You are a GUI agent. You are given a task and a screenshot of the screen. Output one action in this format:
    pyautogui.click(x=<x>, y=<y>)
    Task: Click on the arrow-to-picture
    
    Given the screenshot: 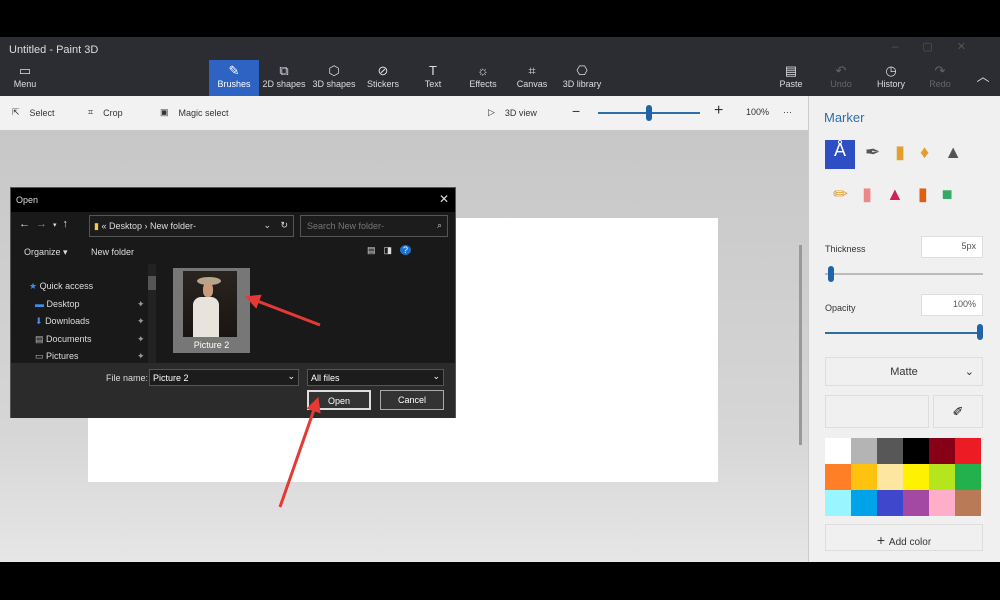 What is the action you would take?
    pyautogui.click(x=282, y=310)
    